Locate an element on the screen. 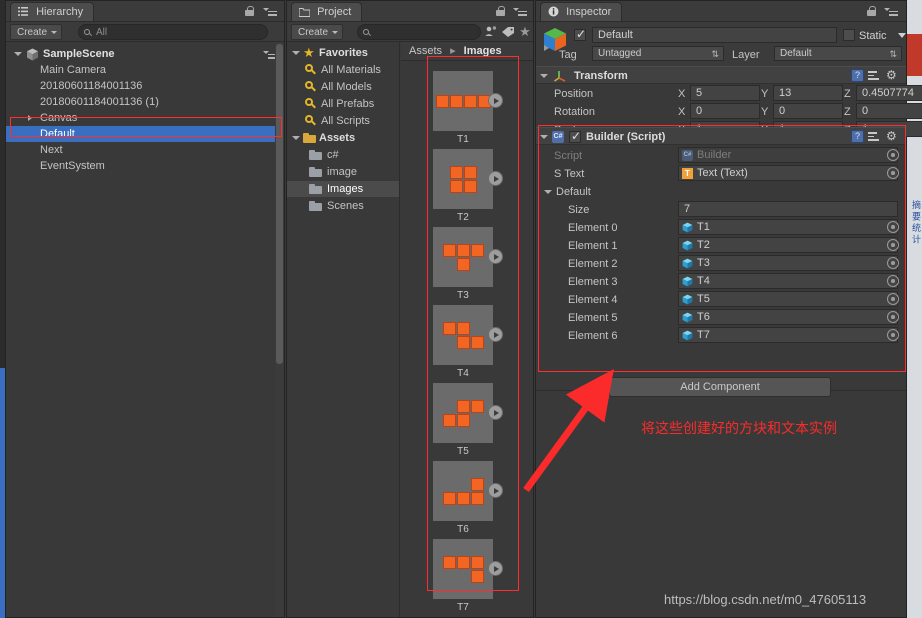  favorites-row: ★ Favorites is located at coordinates (343, 53).